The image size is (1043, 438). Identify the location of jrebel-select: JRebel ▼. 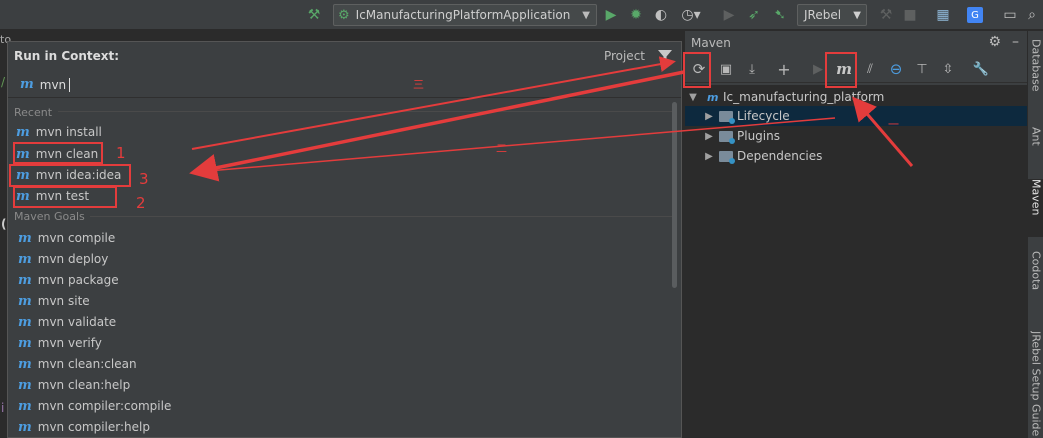
(832, 15).